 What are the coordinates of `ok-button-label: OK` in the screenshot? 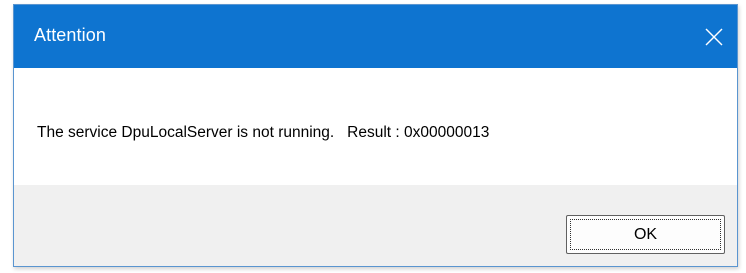 It's located at (645, 234).